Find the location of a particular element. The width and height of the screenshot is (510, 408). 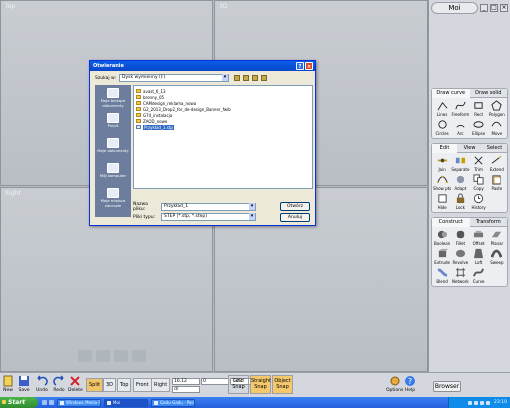

extend-tool: Extend is located at coordinates (497, 163).